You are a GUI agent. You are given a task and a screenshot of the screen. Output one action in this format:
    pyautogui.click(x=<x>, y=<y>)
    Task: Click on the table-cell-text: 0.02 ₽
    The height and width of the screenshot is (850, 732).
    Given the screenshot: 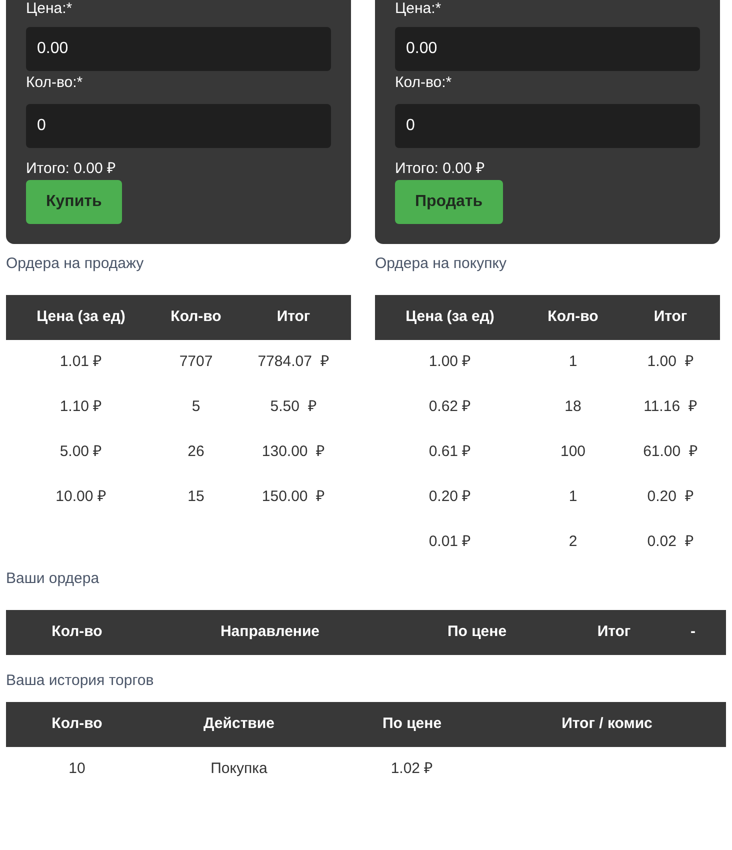 What is the action you would take?
    pyautogui.click(x=670, y=542)
    